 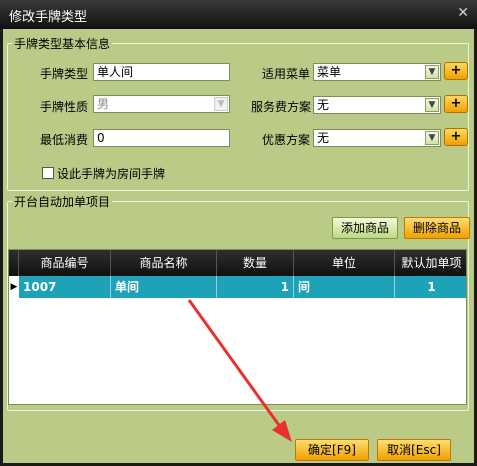 I want to click on delete-product-button: 删除商品, so click(x=437, y=228).